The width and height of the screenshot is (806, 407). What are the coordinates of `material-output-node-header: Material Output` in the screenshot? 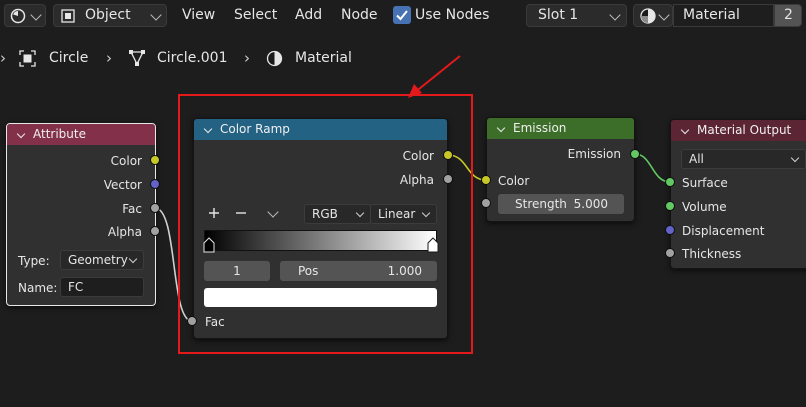 It's located at (738, 130).